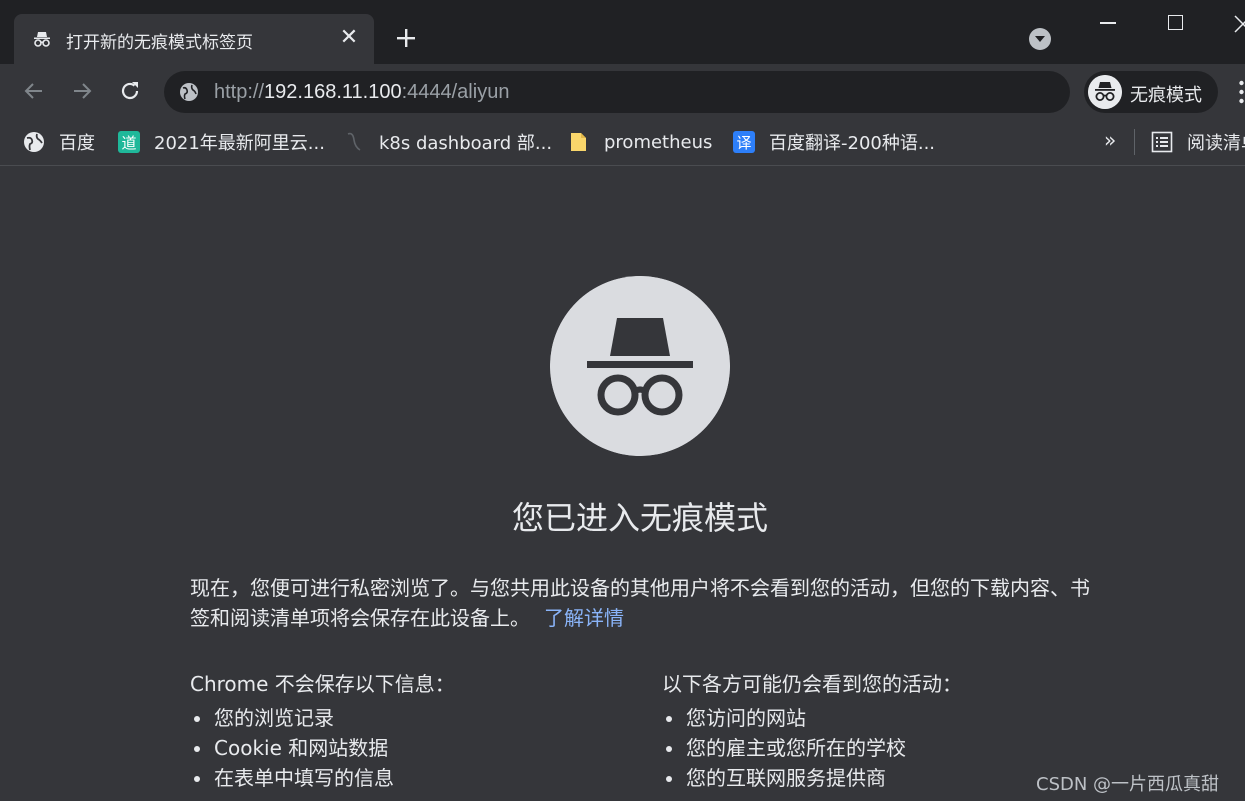 This screenshot has width=1245, height=801. I want to click on url-text: http://192.168.11.100:4444/aliyun, so click(362, 92).